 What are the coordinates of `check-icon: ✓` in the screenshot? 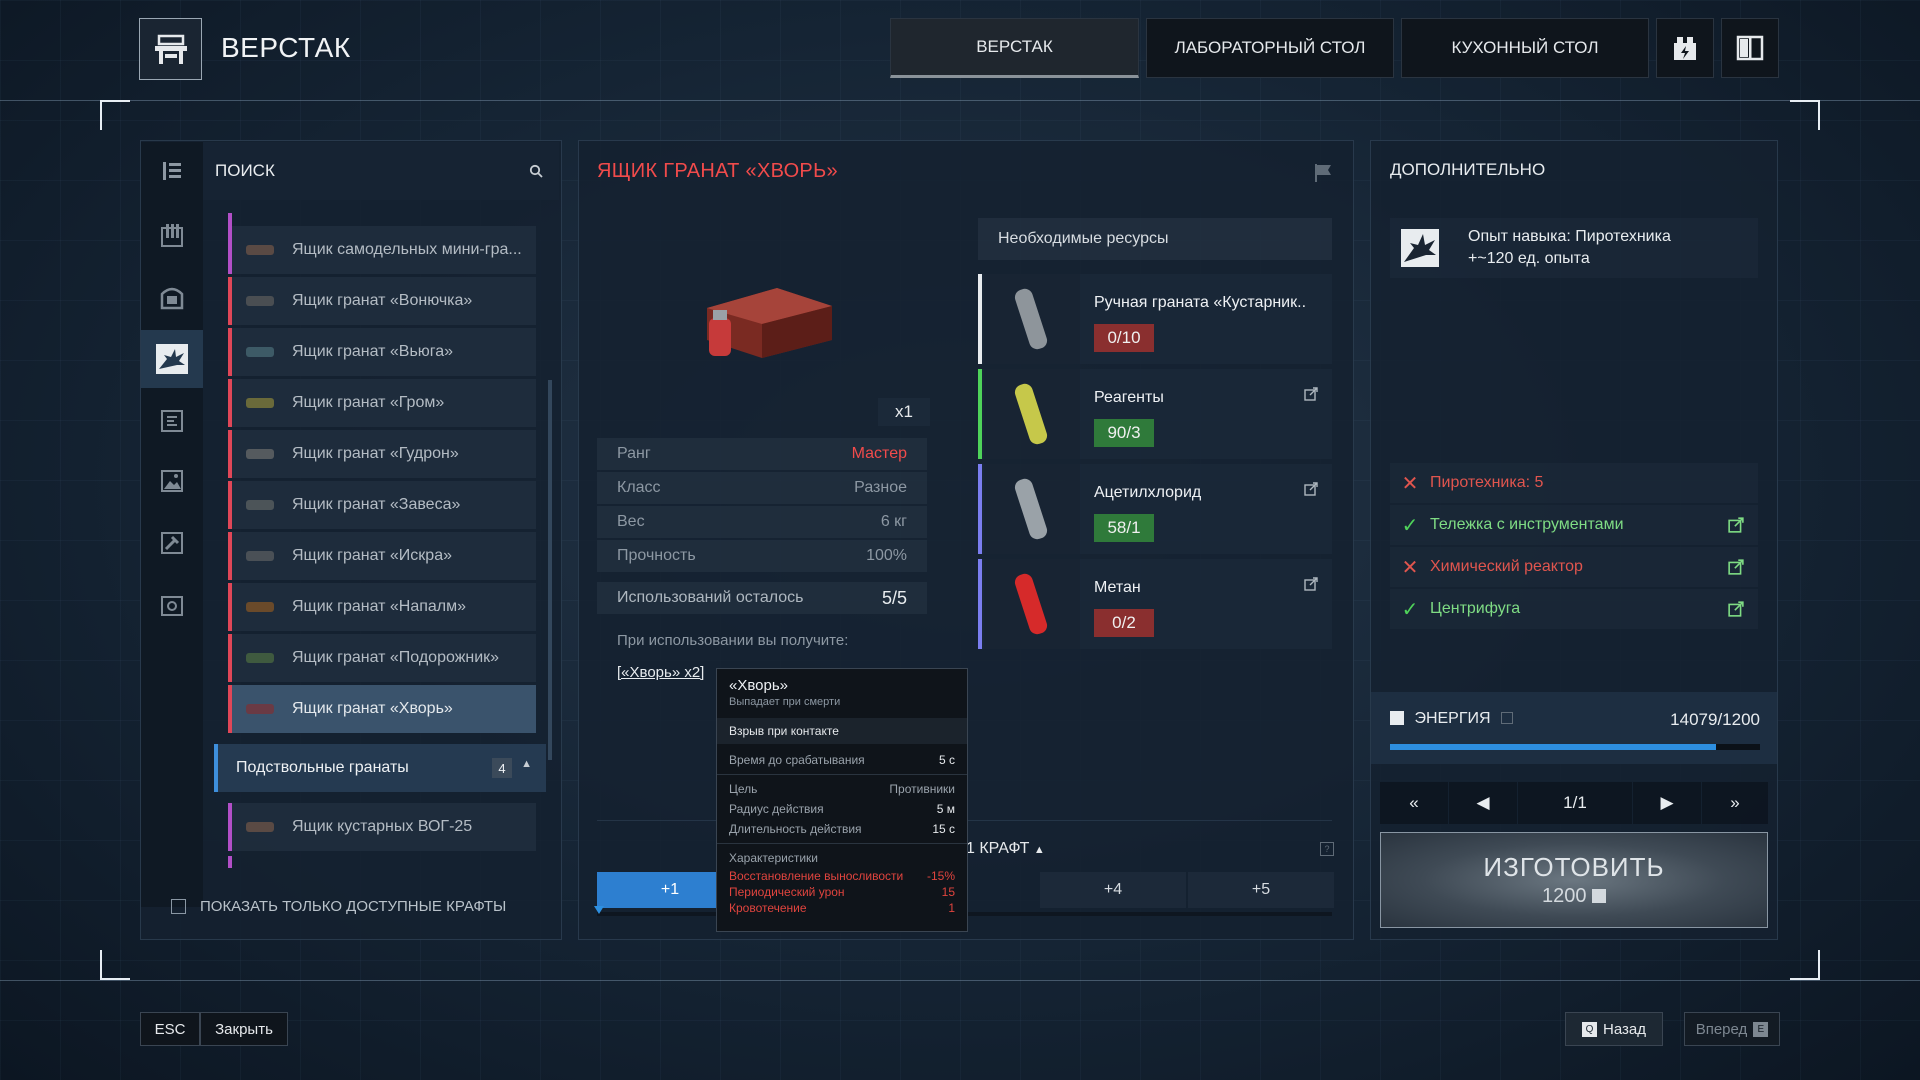 It's located at (1410, 525).